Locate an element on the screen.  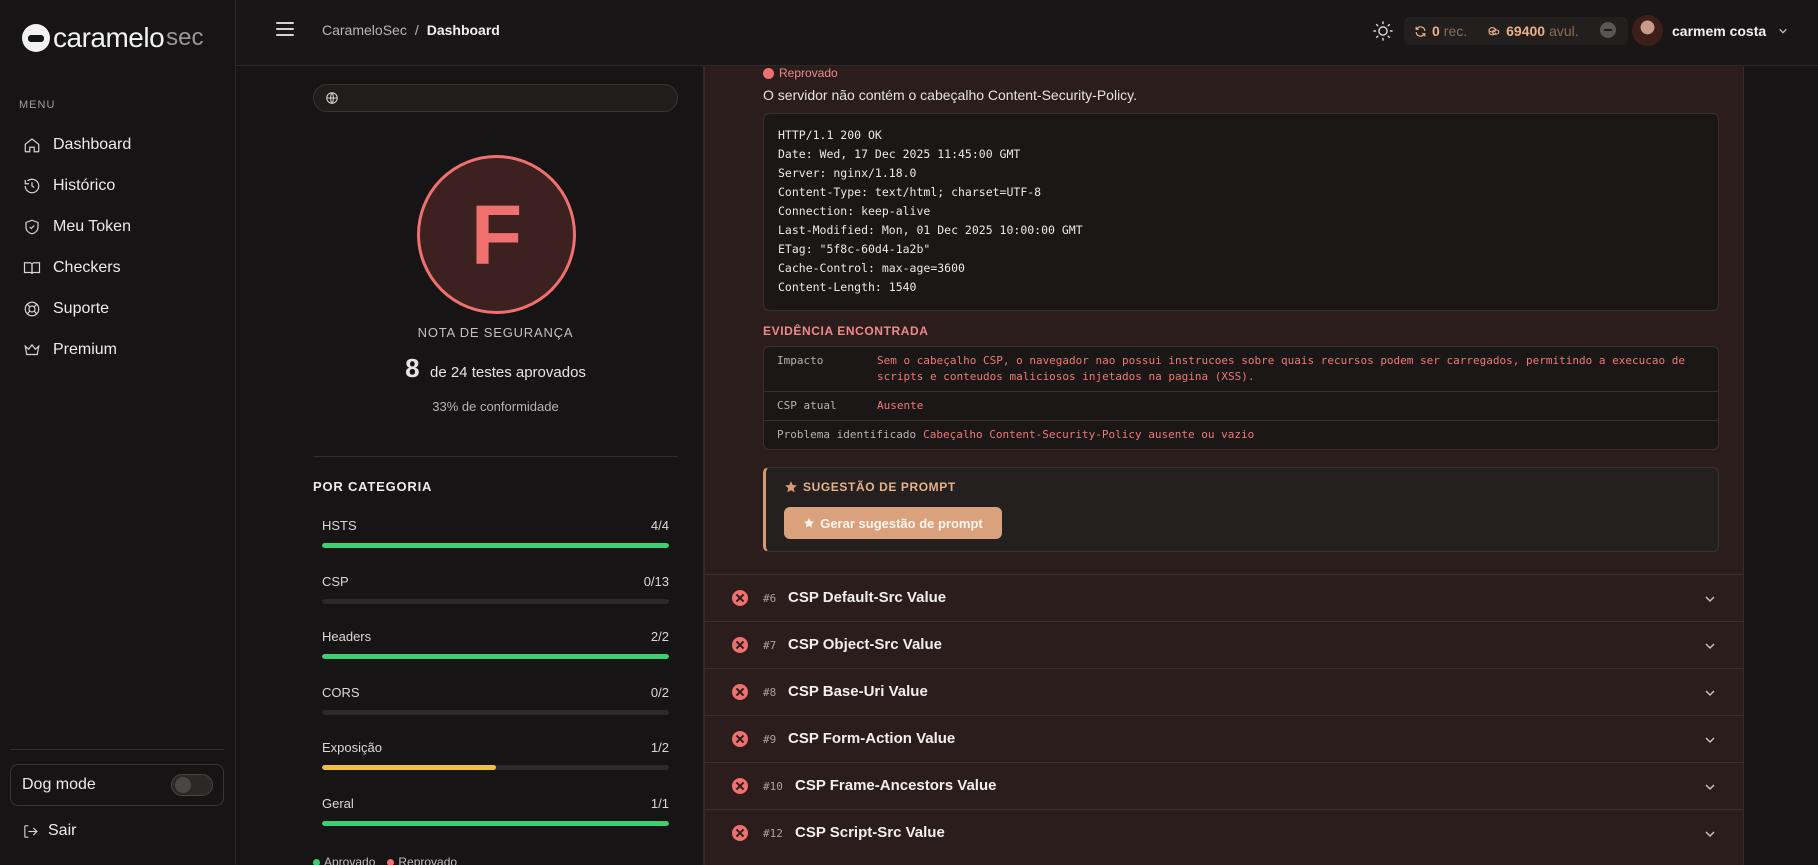
sidebar-item-dashboard: Dashboard is located at coordinates (118, 144).